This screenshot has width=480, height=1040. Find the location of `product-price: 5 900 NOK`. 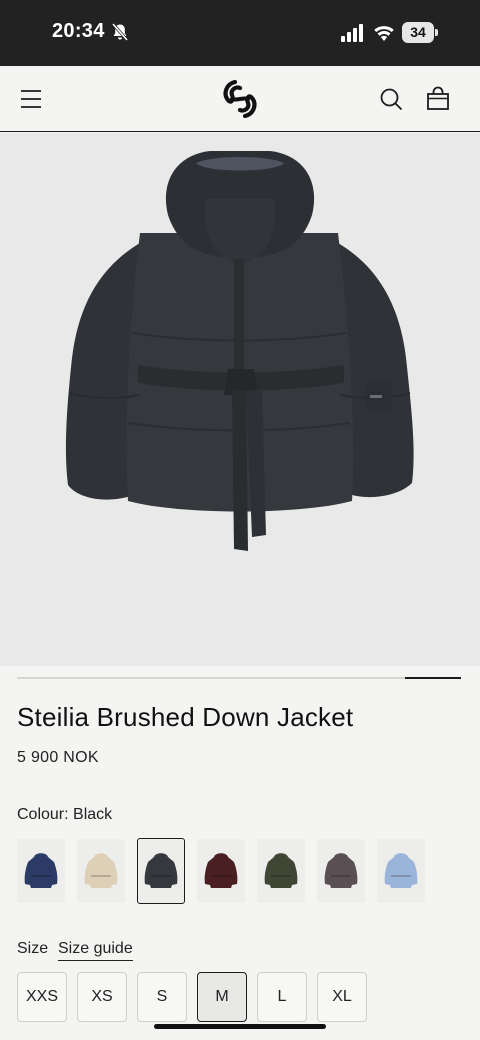

product-price: 5 900 NOK is located at coordinates (58, 757).